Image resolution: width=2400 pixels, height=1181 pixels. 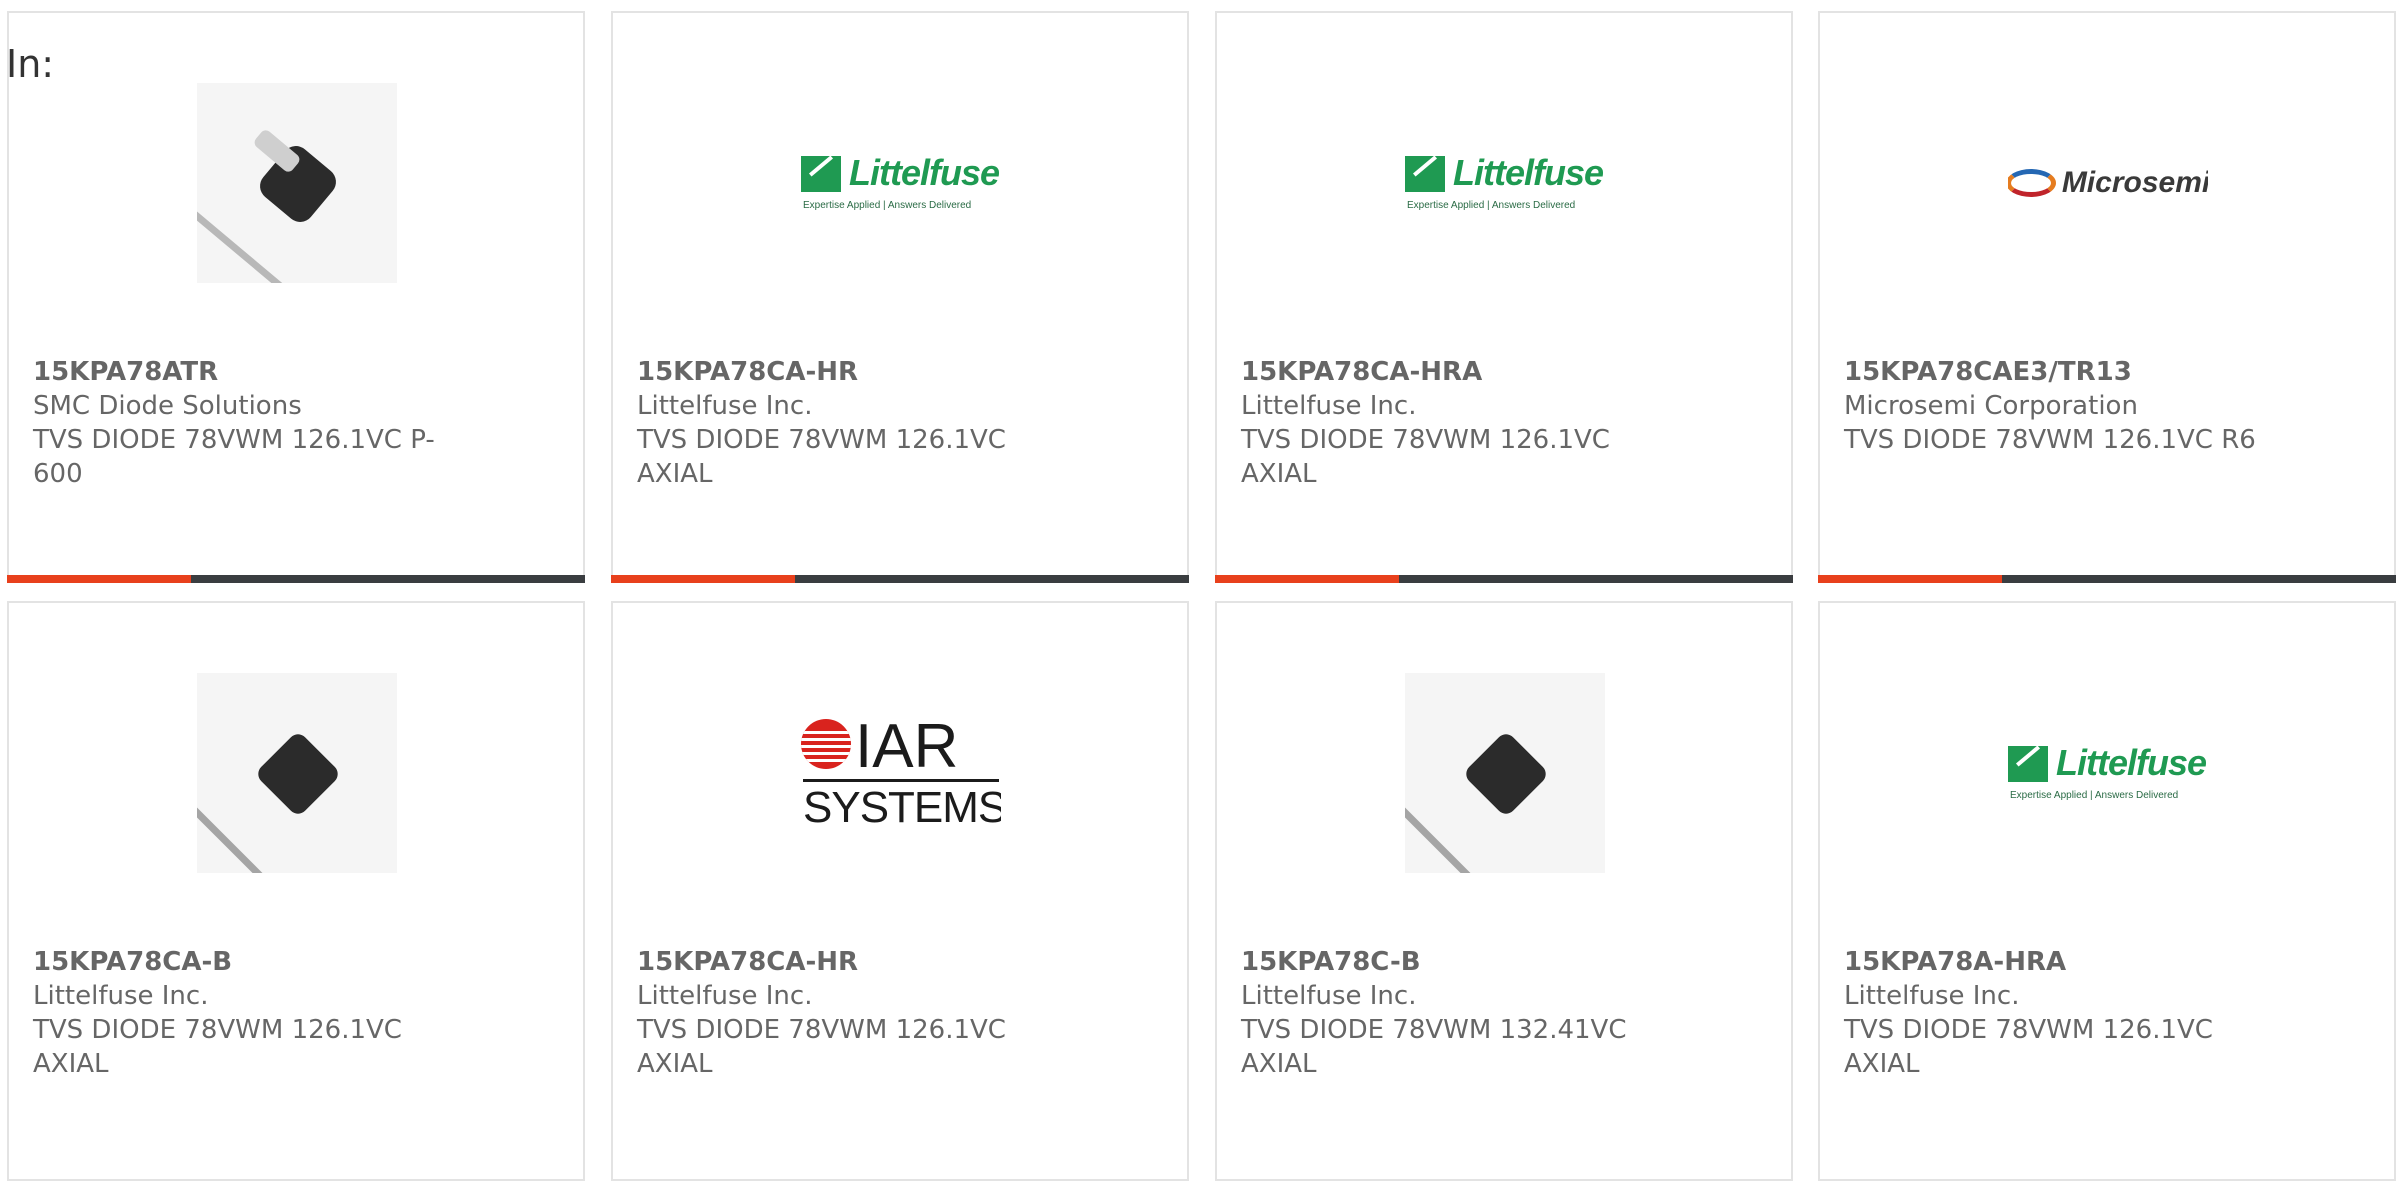 I want to click on part-number-link: 15KPA78A-HRA, so click(x=2059, y=962).